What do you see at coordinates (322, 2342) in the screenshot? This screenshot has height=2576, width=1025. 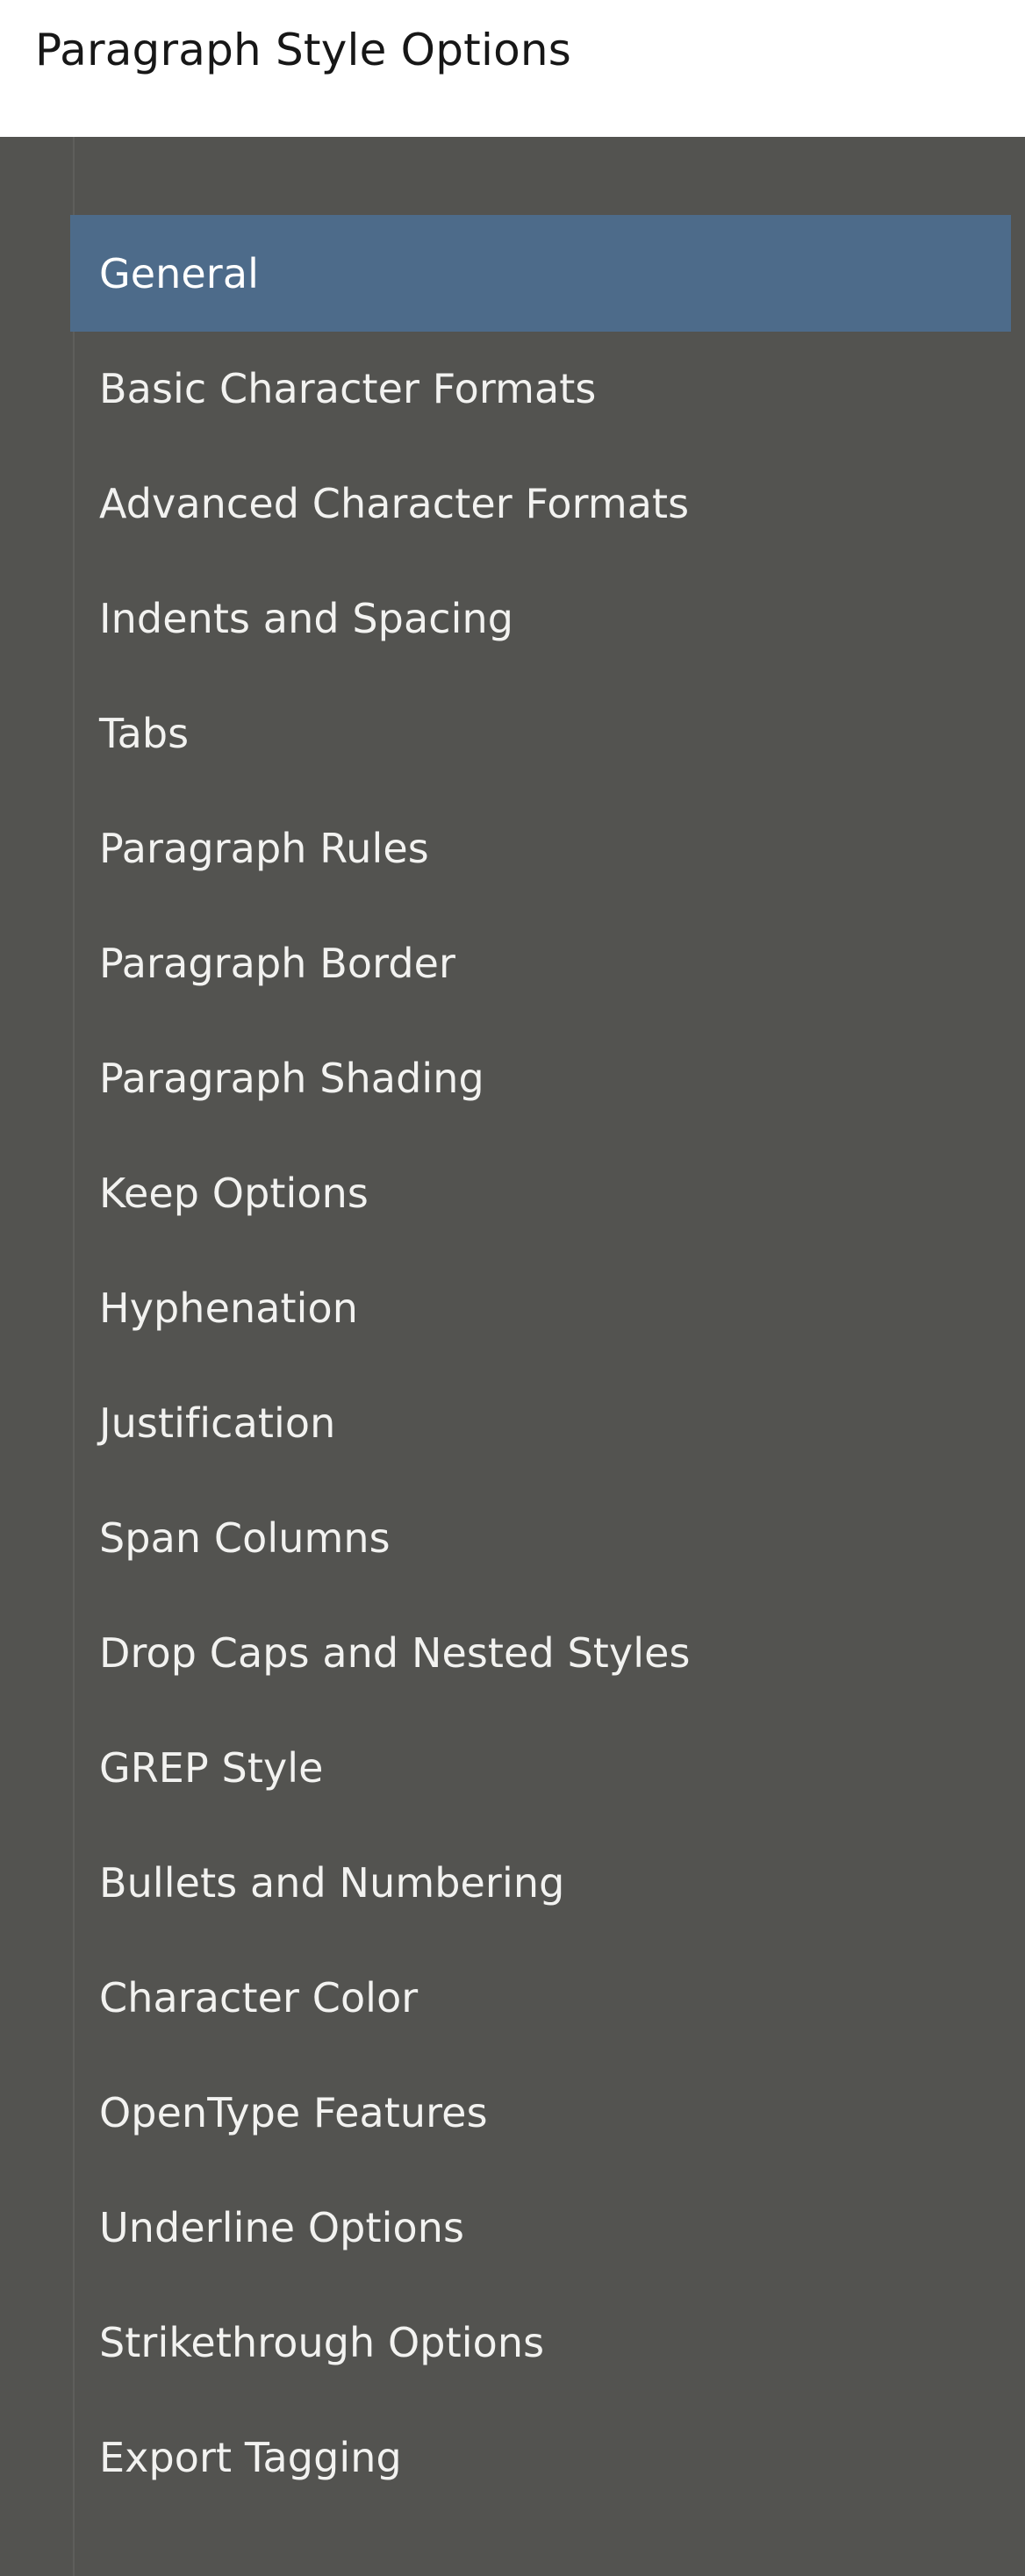 I see `category-item-label: Strikethrough Options` at bounding box center [322, 2342].